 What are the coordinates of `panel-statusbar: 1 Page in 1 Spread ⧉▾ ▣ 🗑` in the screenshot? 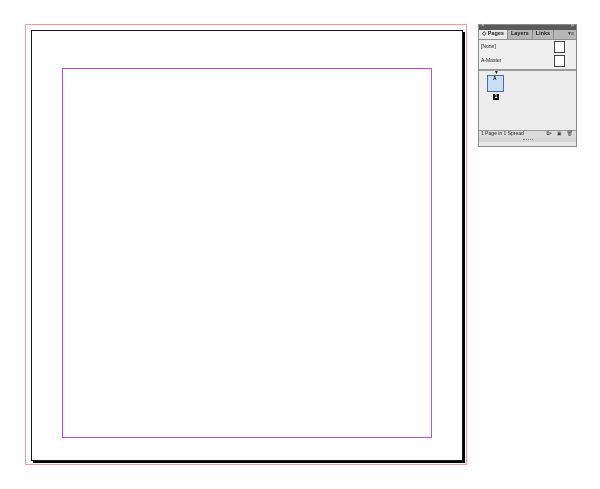 It's located at (527, 134).